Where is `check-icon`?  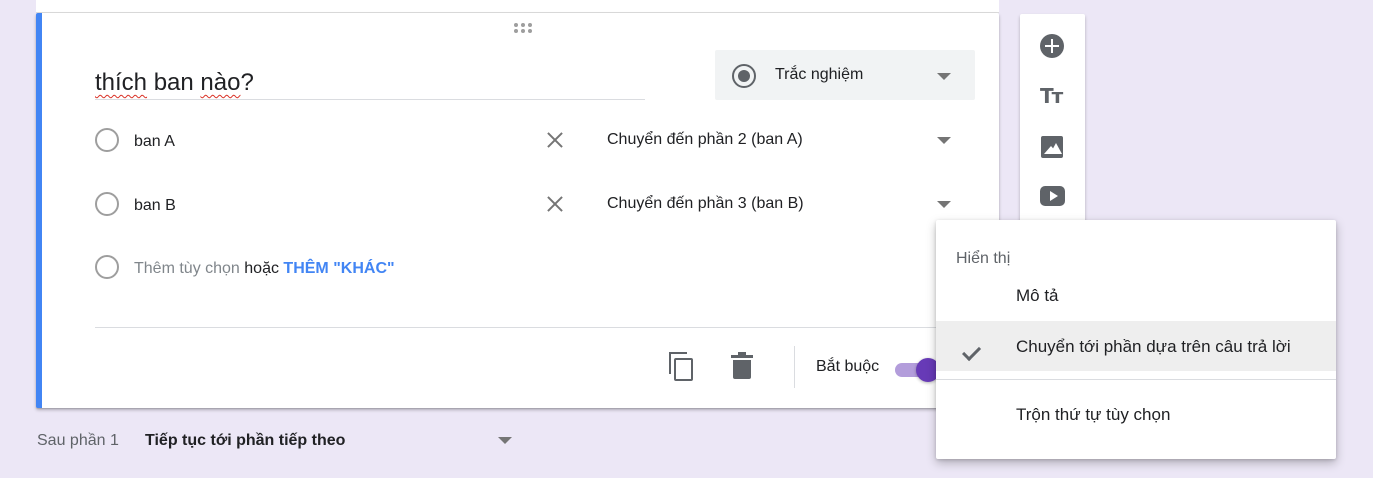 check-icon is located at coordinates (971, 345).